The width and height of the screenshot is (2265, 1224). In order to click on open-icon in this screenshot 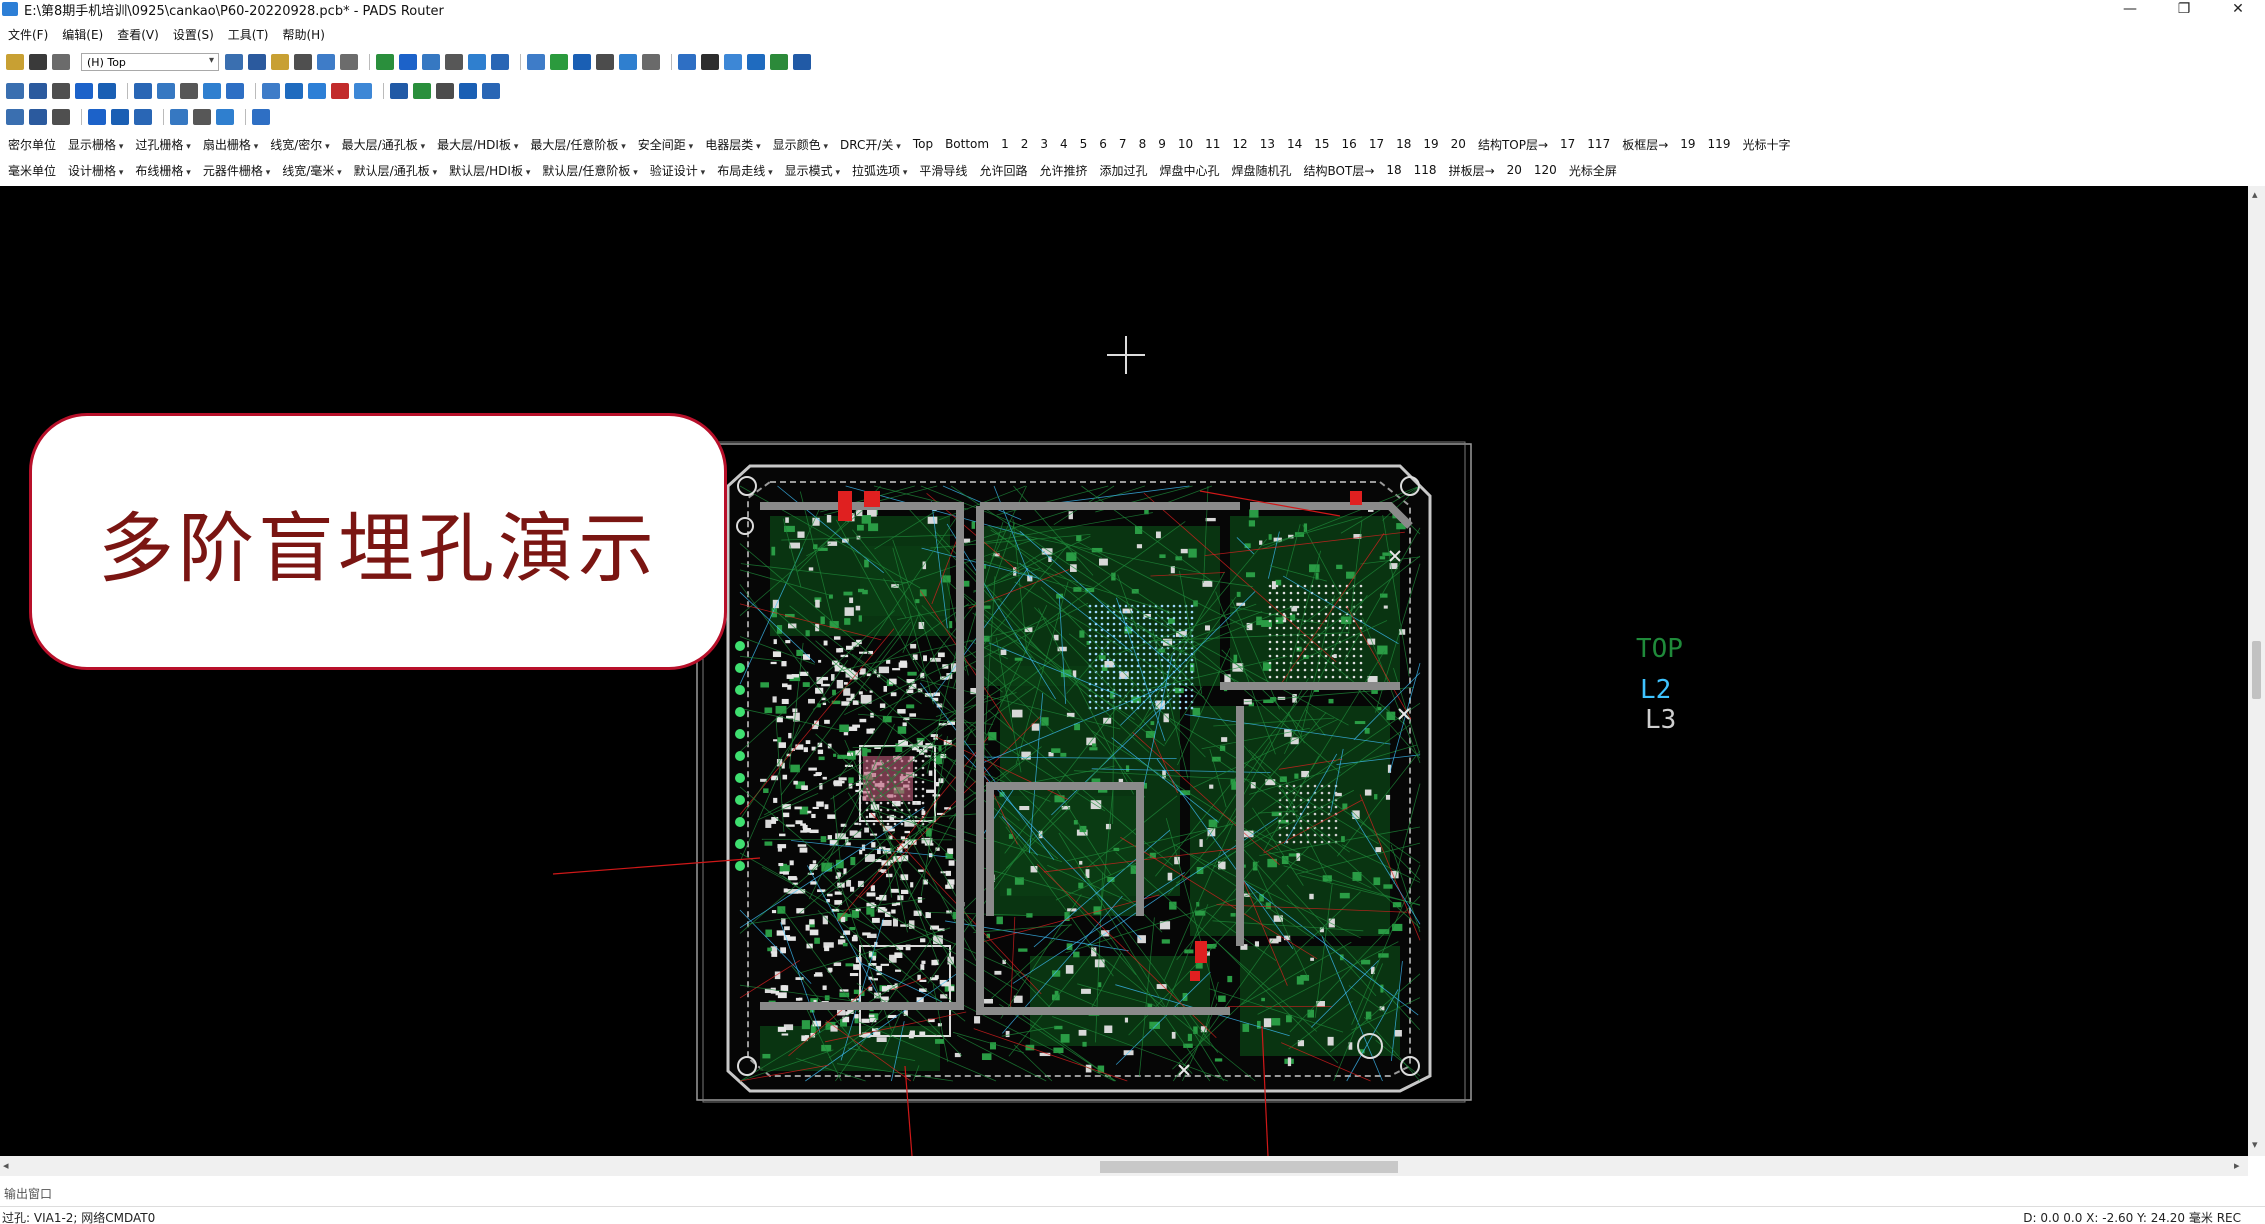, I will do `click(15, 62)`.